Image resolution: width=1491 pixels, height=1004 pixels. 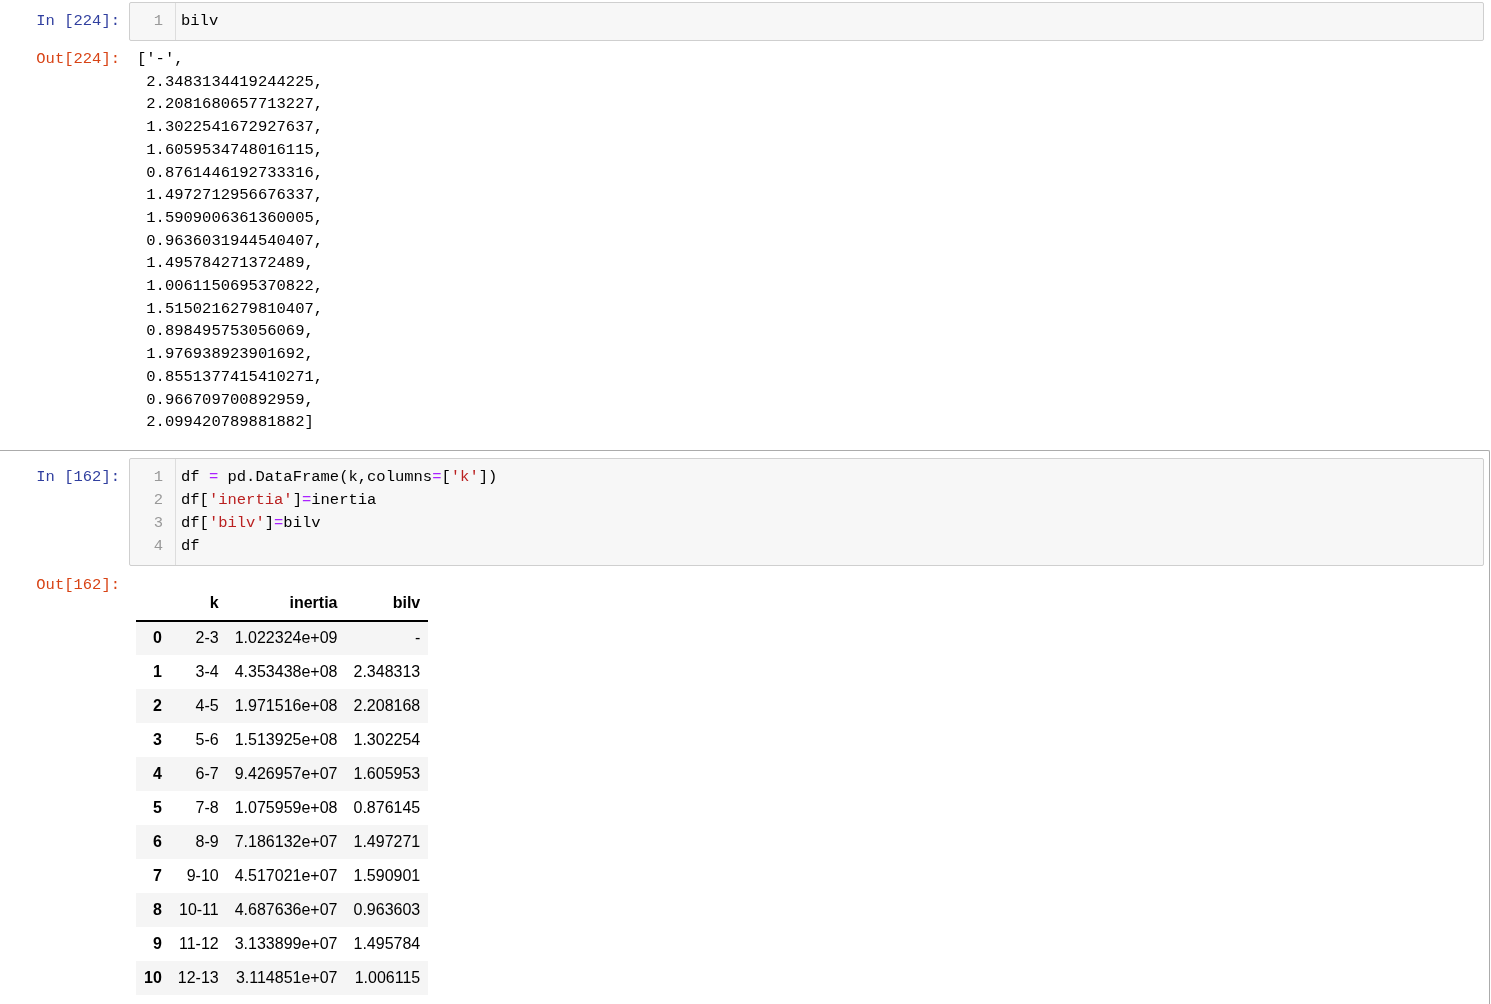 What do you see at coordinates (286, 671) in the screenshot?
I see `table-cell: 4.353438e+08` at bounding box center [286, 671].